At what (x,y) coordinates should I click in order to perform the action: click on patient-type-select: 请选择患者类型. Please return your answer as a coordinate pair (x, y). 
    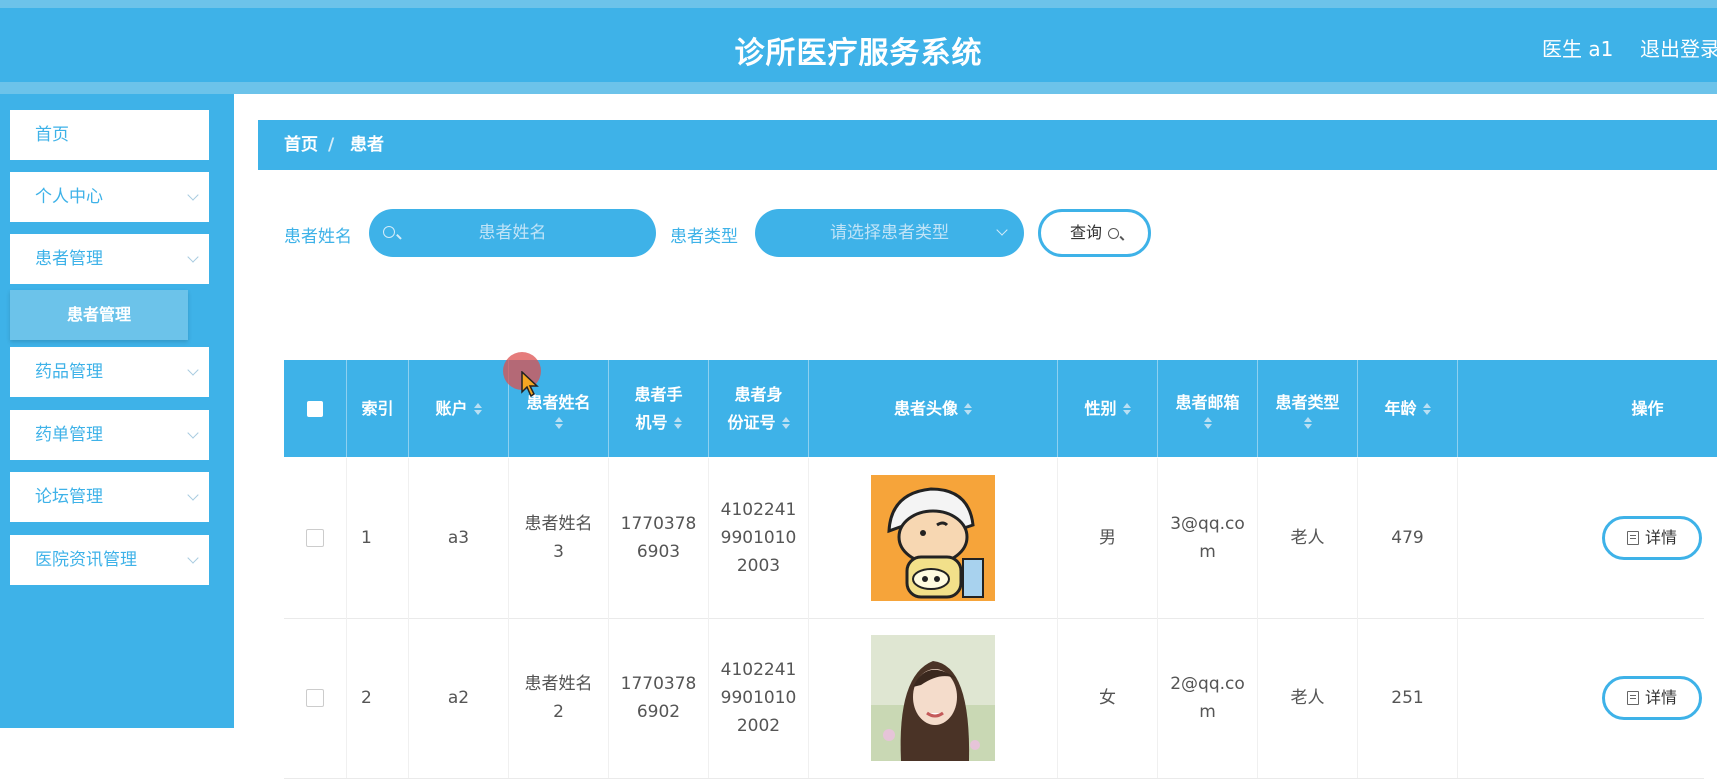
    Looking at the image, I should click on (889, 233).